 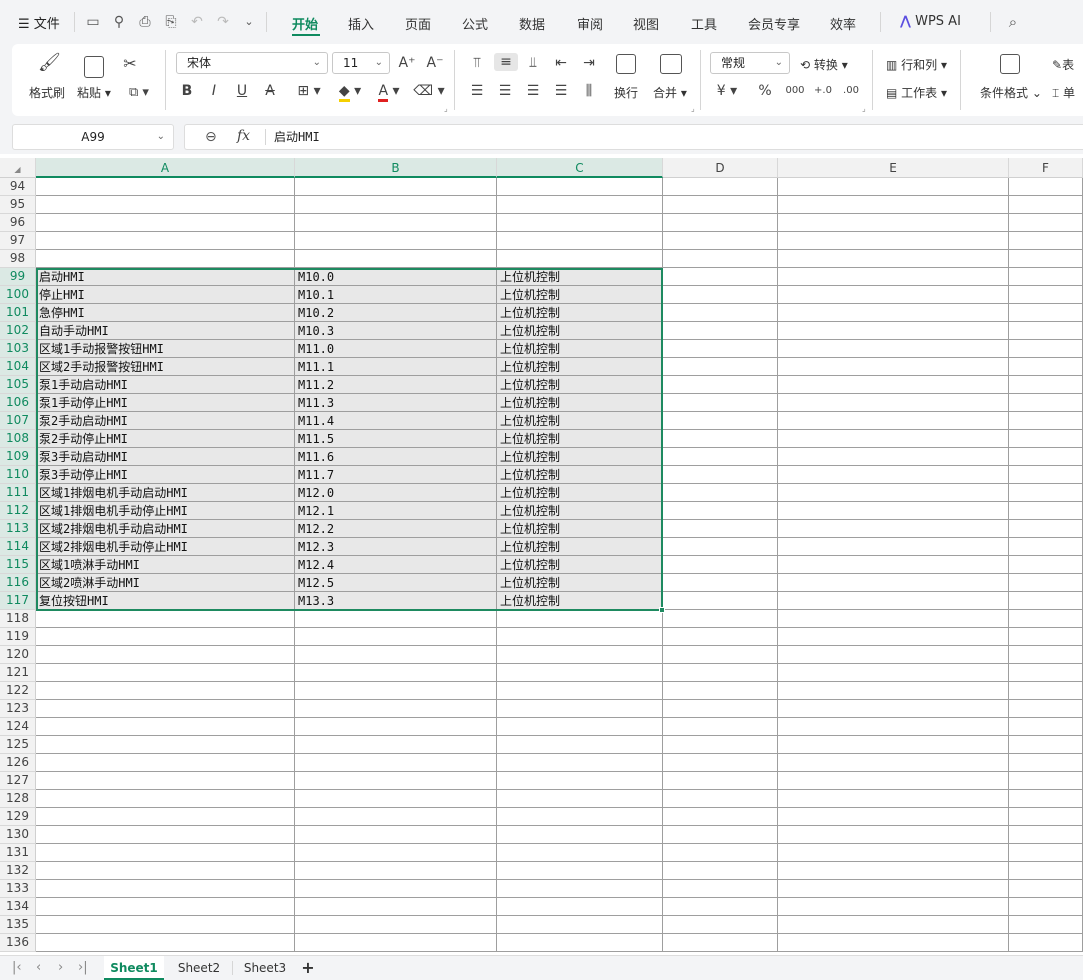 I want to click on cell-a94, so click(x=165, y=187).